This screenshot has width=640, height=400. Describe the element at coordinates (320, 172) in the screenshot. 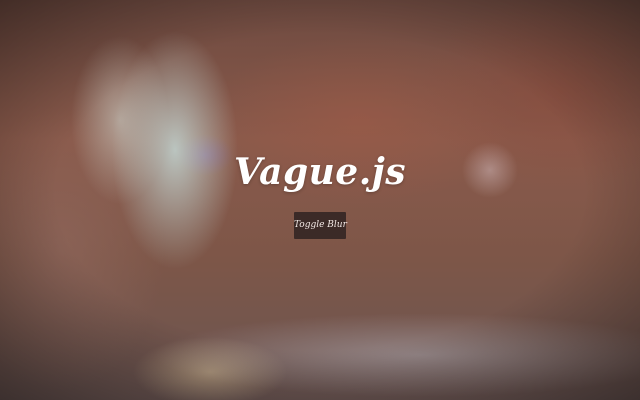

I see `page-title: Vague.js` at that location.